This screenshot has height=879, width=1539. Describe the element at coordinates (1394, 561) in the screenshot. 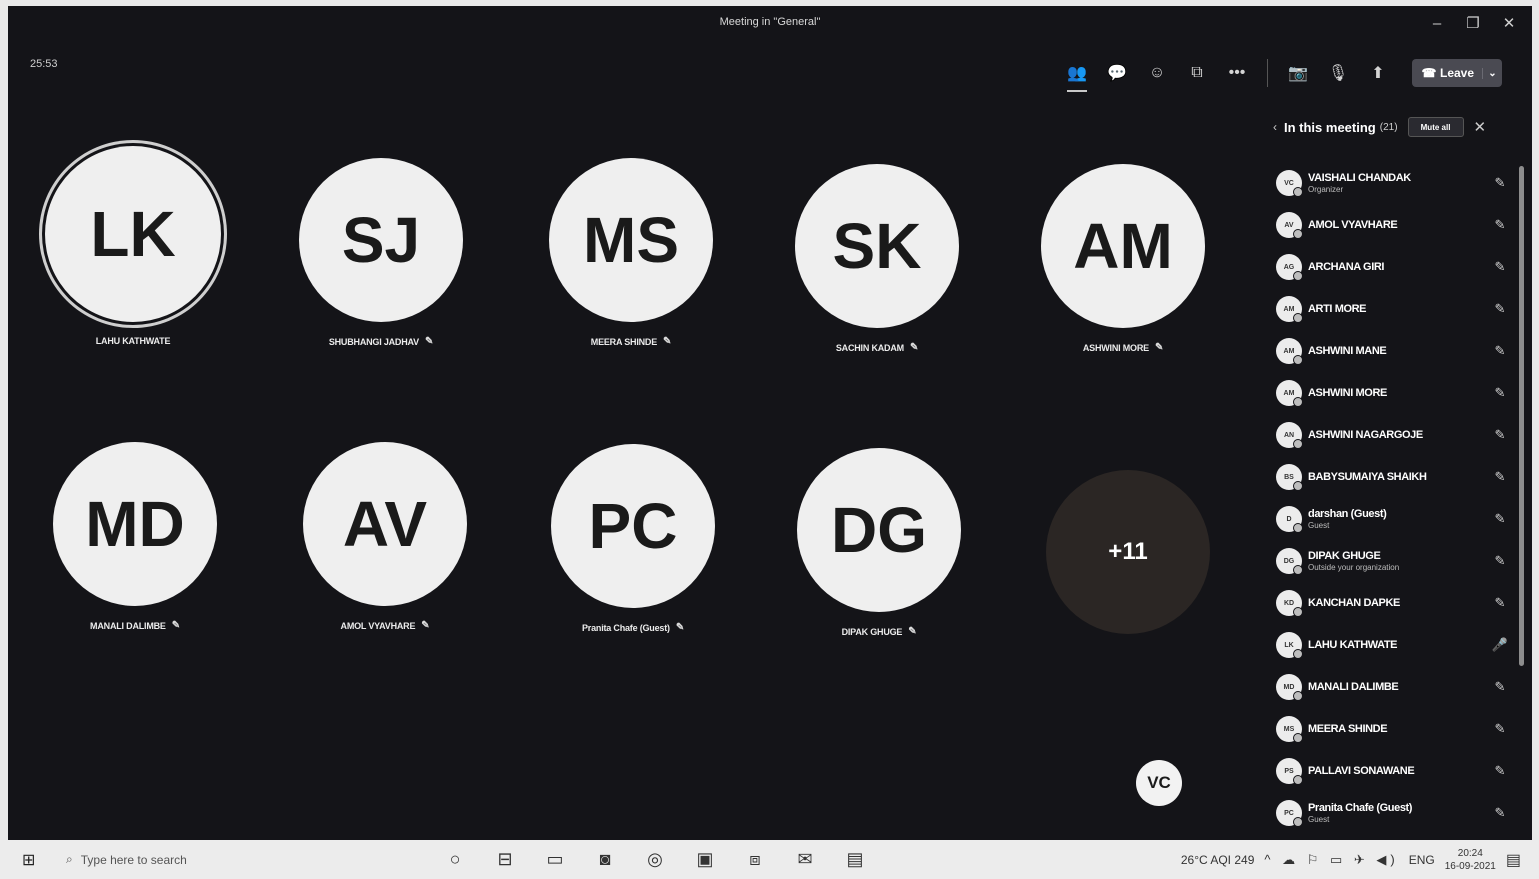

I see `participant-row: DG DIPAK GHUGE Outside your organization ✎` at that location.